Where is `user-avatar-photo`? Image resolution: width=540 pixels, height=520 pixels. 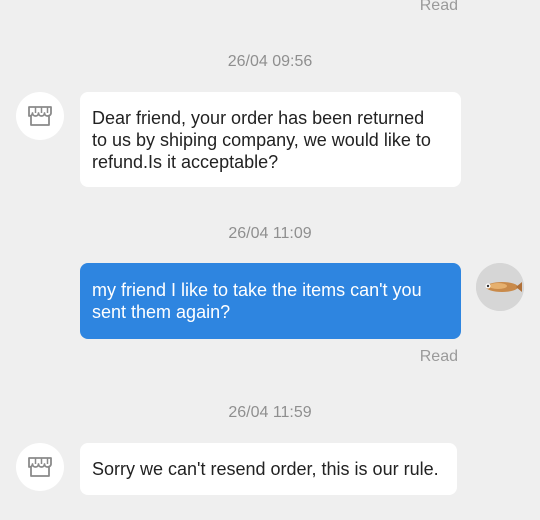 user-avatar-photo is located at coordinates (500, 287).